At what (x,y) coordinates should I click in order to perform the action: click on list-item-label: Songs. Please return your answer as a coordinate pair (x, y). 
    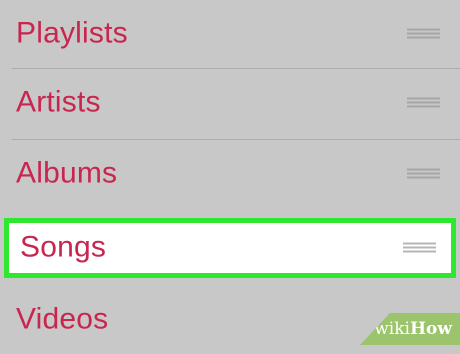
    Looking at the image, I should click on (63, 247).